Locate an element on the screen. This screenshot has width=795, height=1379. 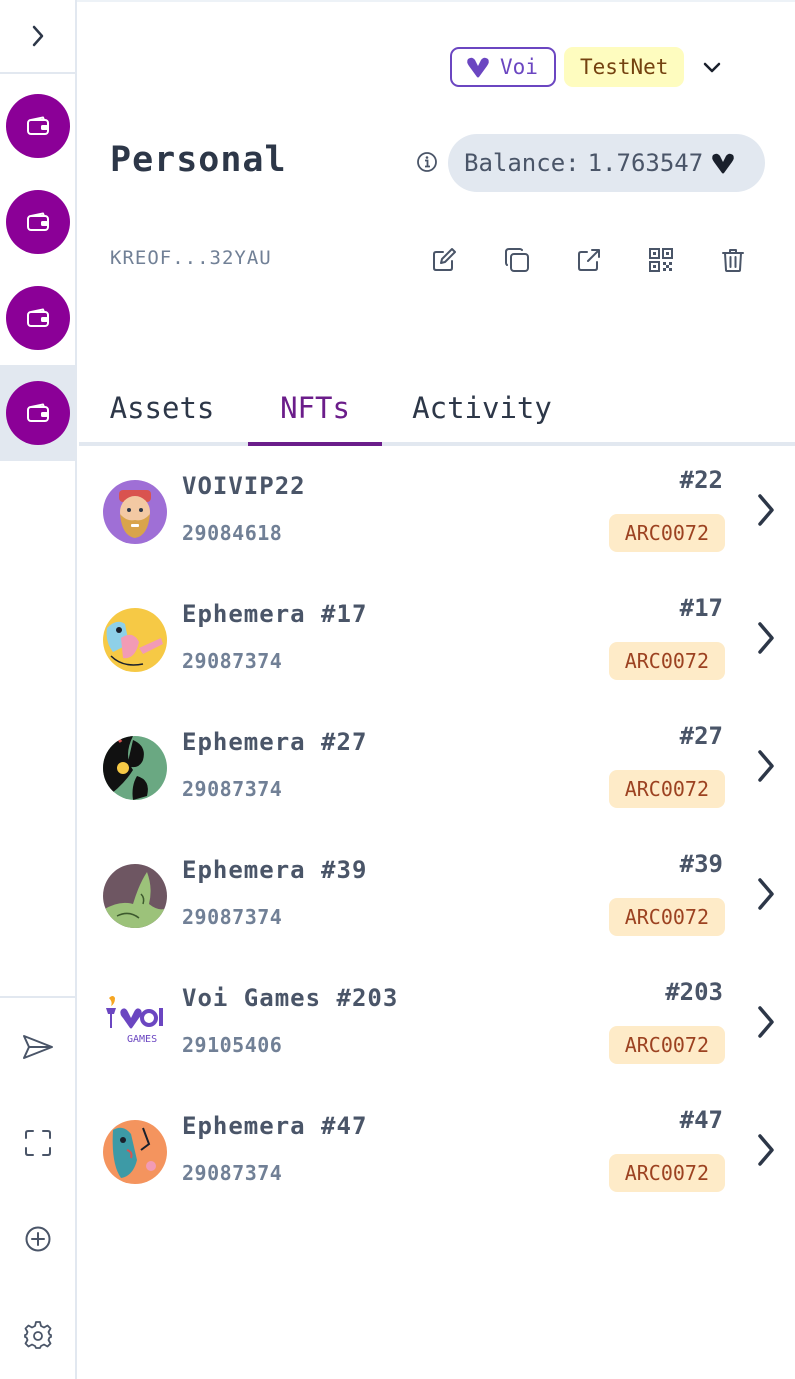
environment-badge: TestNet is located at coordinates (624, 67).